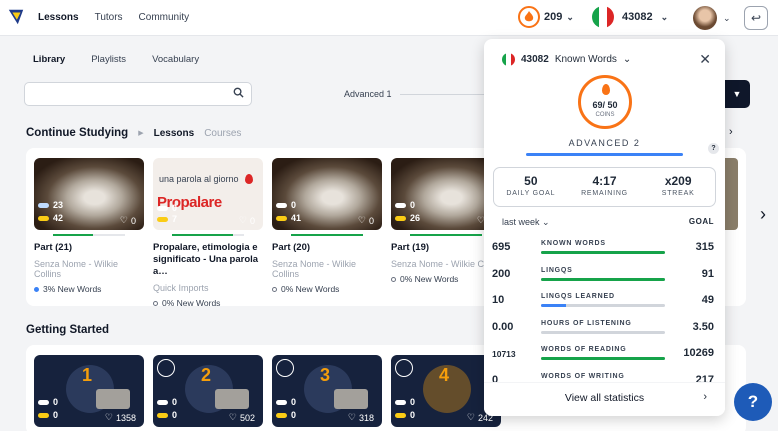 This screenshot has height=431, width=778. What do you see at coordinates (605, 102) in the screenshot?
I see `coins-ring: 69/ 50 COINS` at bounding box center [605, 102].